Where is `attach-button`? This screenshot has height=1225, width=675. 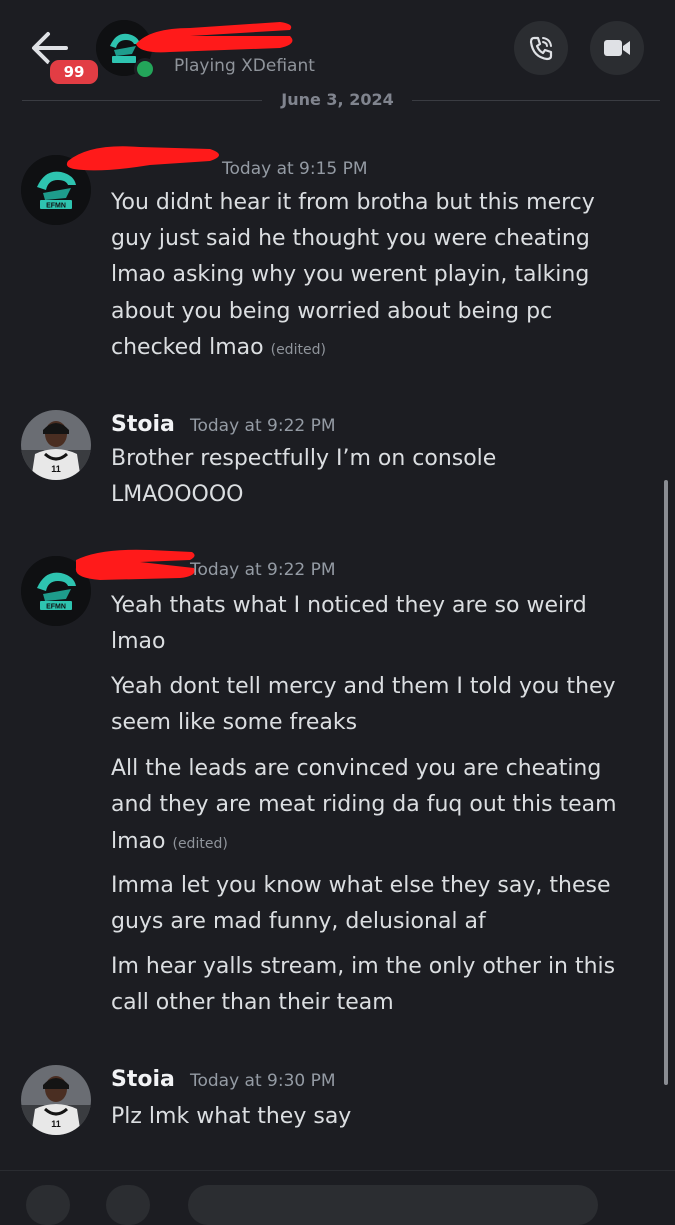
attach-button is located at coordinates (48, 1205).